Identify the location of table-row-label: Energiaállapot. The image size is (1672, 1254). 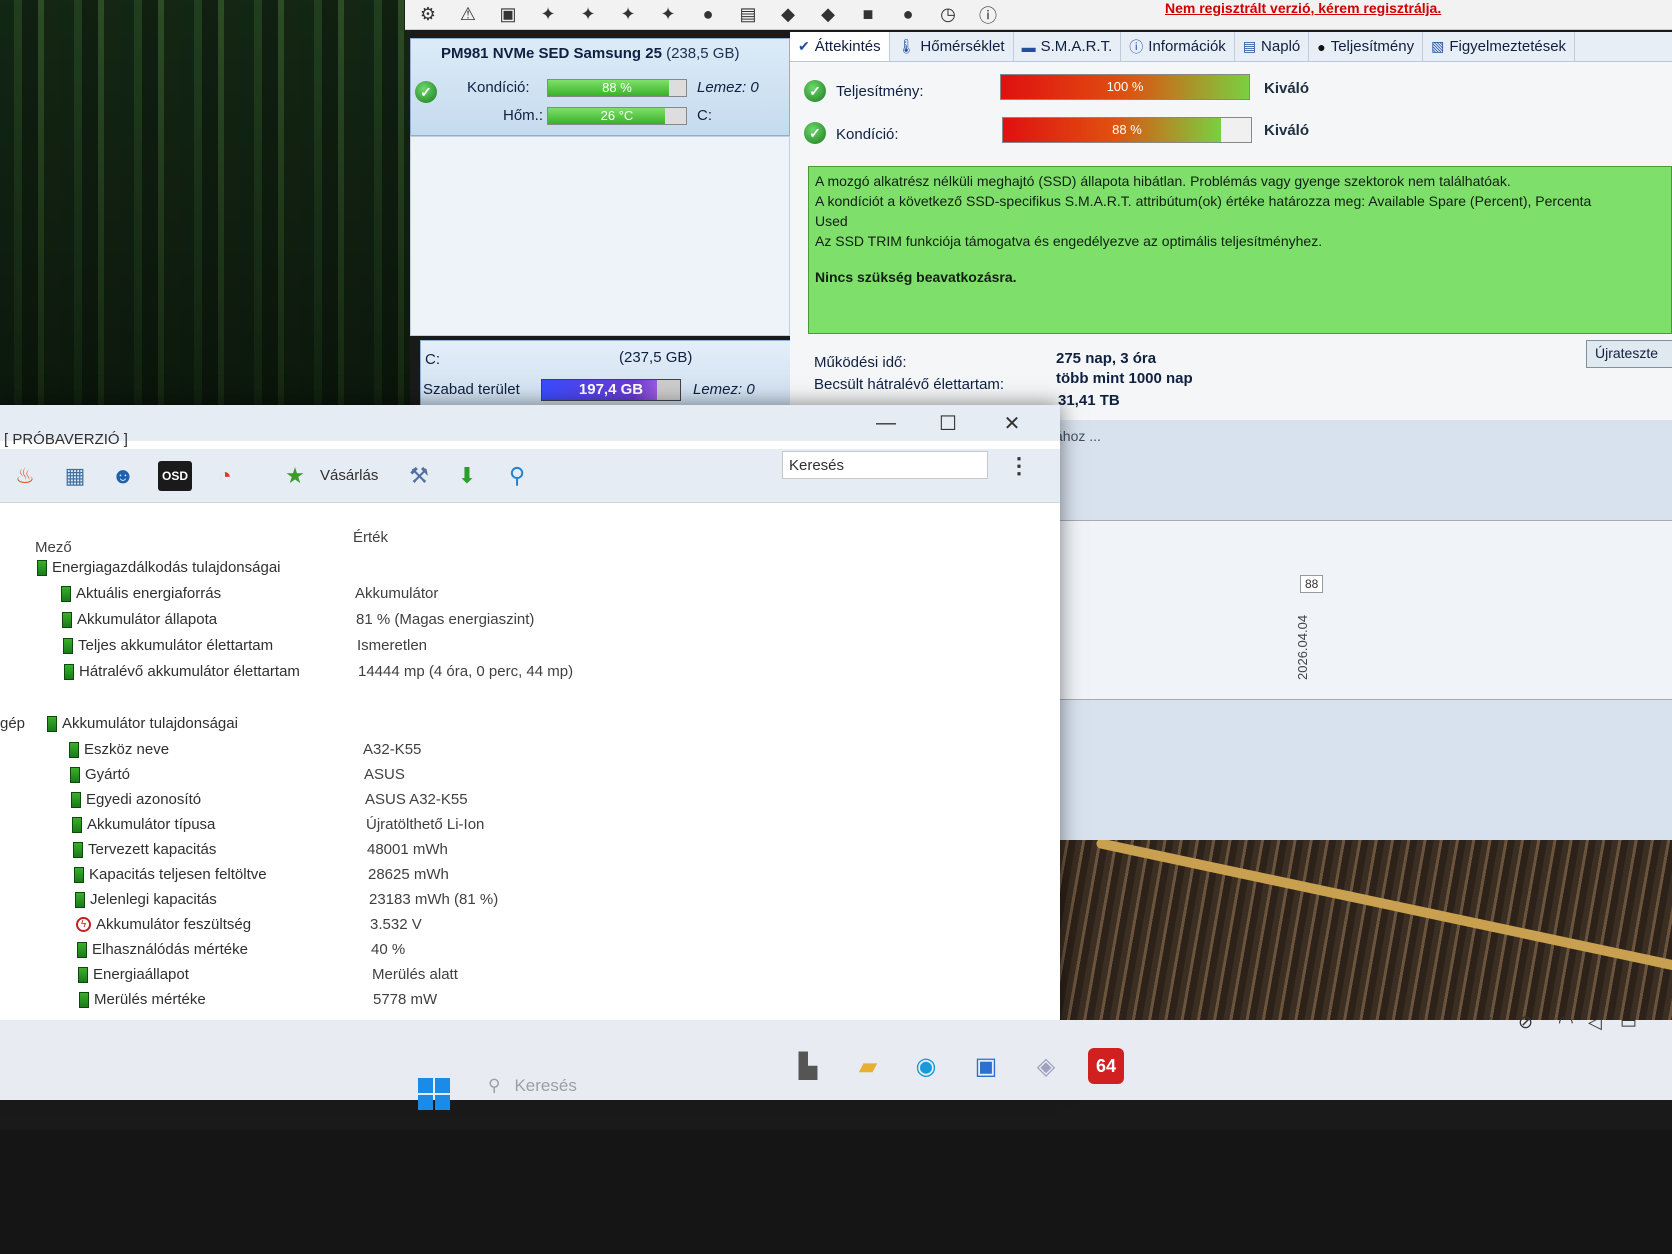
(133, 974).